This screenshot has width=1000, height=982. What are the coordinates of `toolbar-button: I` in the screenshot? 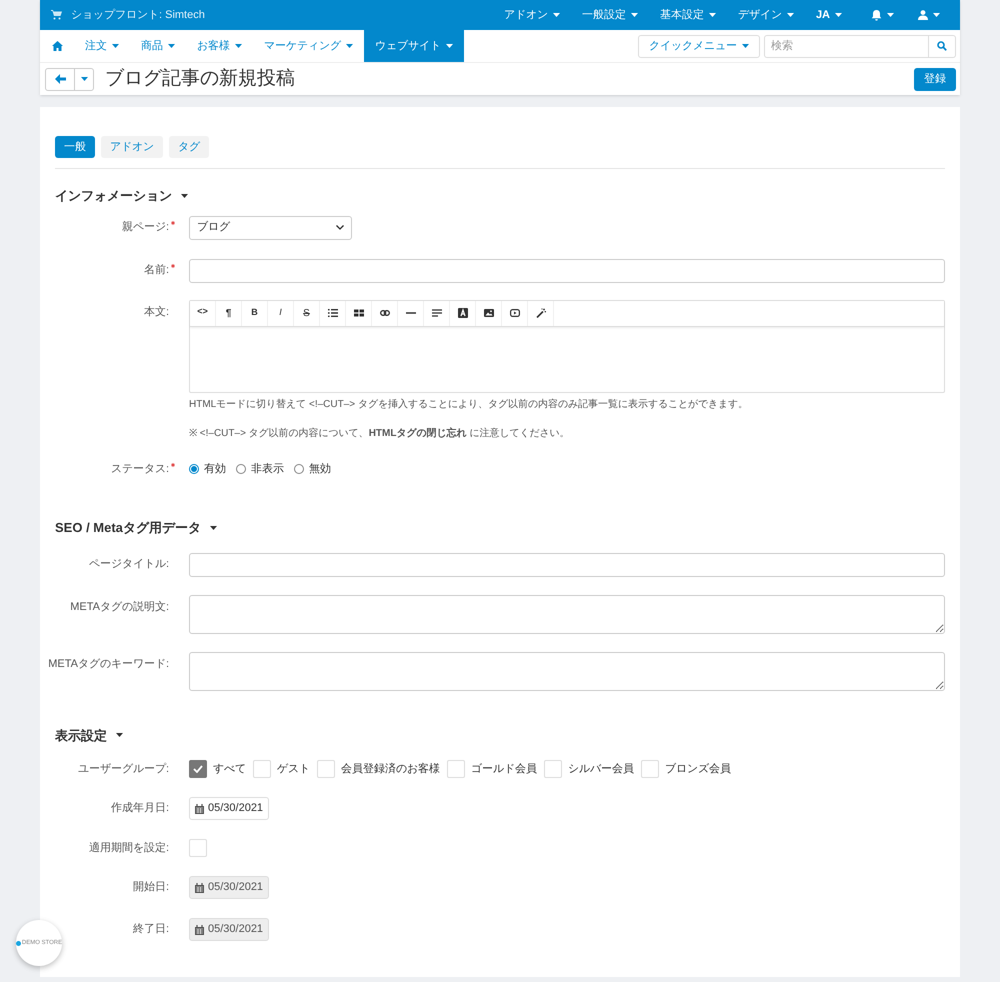 It's located at (281, 313).